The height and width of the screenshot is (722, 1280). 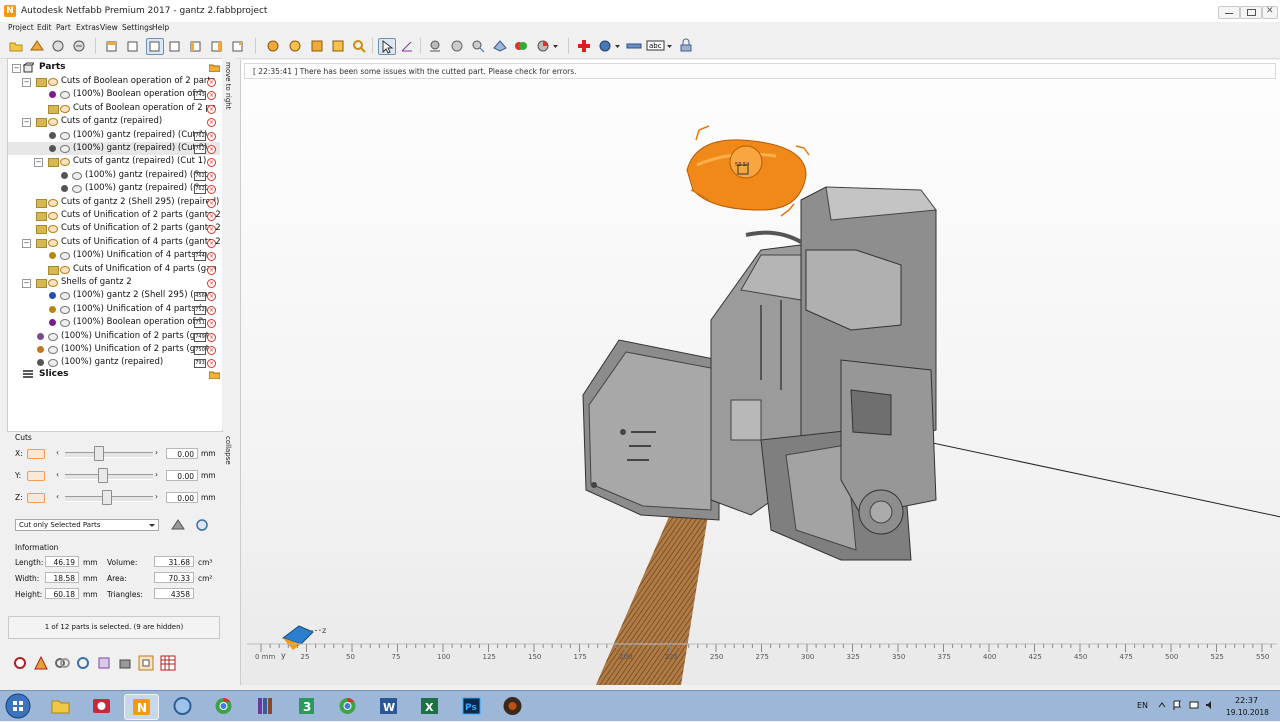 I want to click on zoom-button, so click(x=359, y=45).